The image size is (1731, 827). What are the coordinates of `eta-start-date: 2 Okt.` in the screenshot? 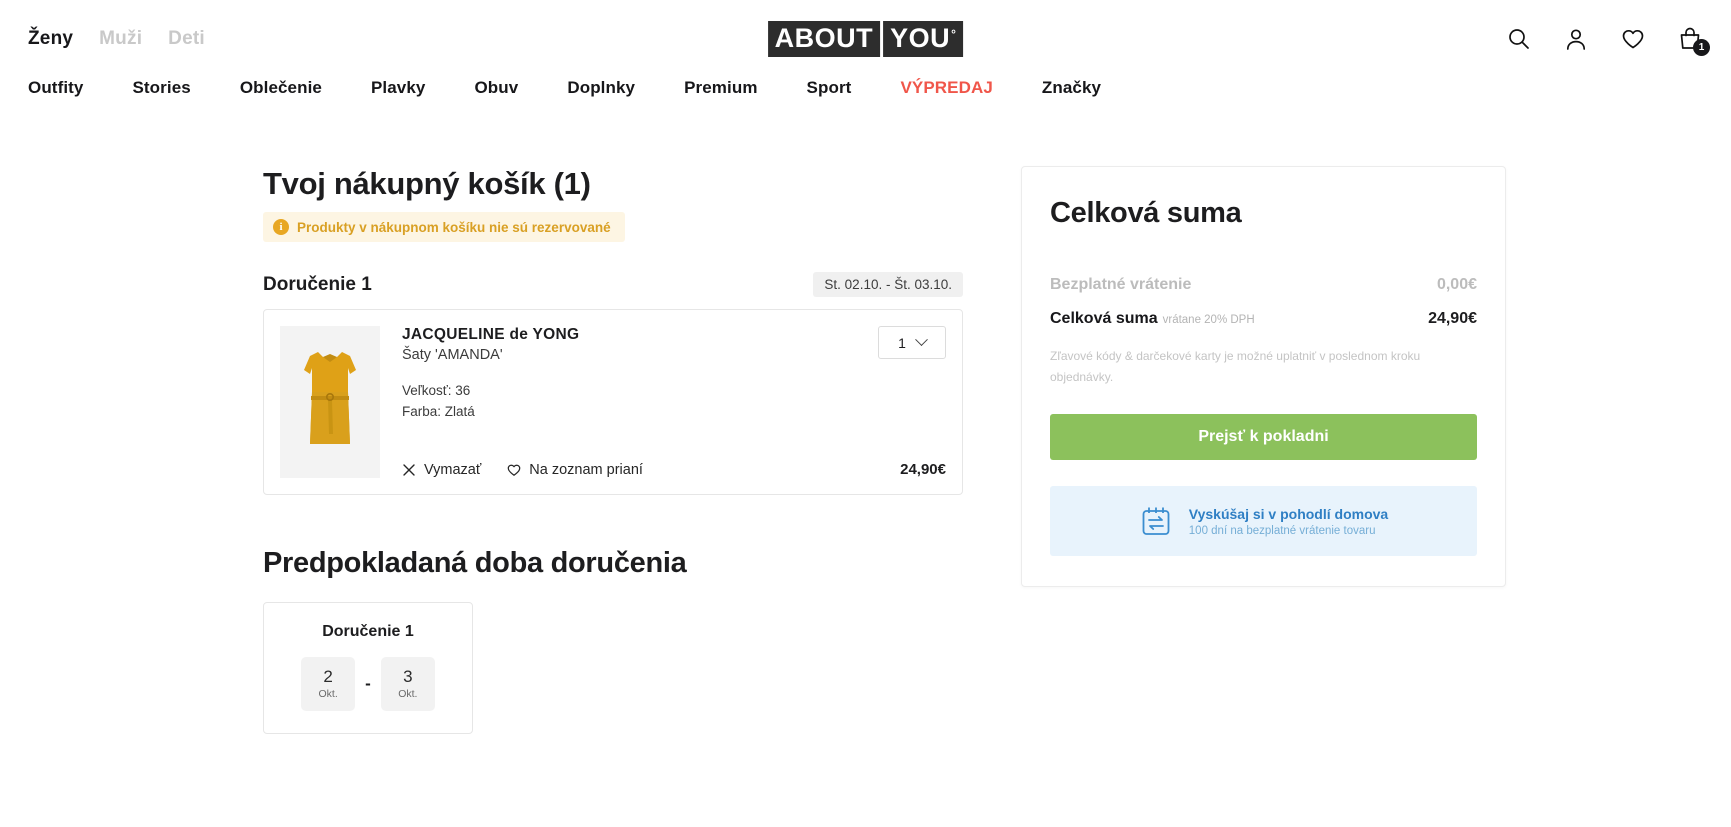 It's located at (328, 684).